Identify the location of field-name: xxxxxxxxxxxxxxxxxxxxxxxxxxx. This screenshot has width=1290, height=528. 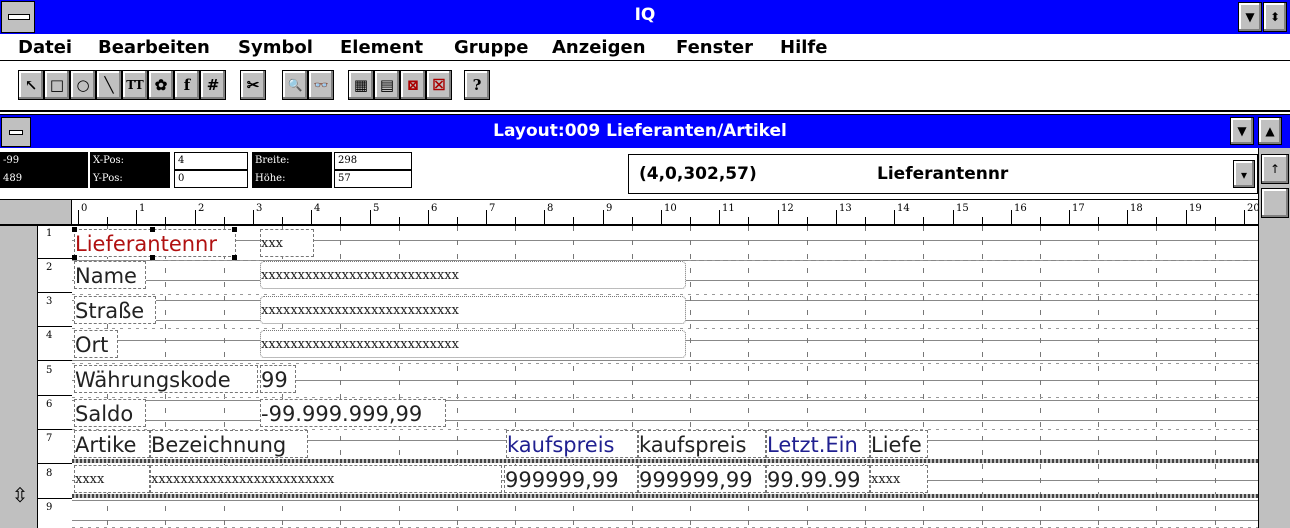
(473, 275).